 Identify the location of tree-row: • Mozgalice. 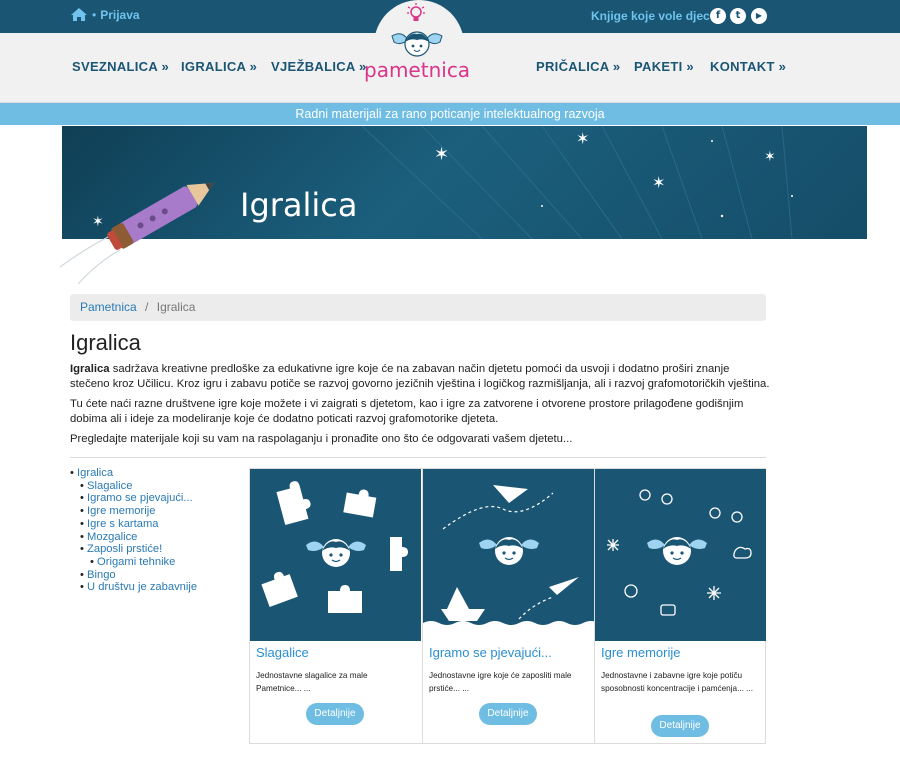
(109, 536).